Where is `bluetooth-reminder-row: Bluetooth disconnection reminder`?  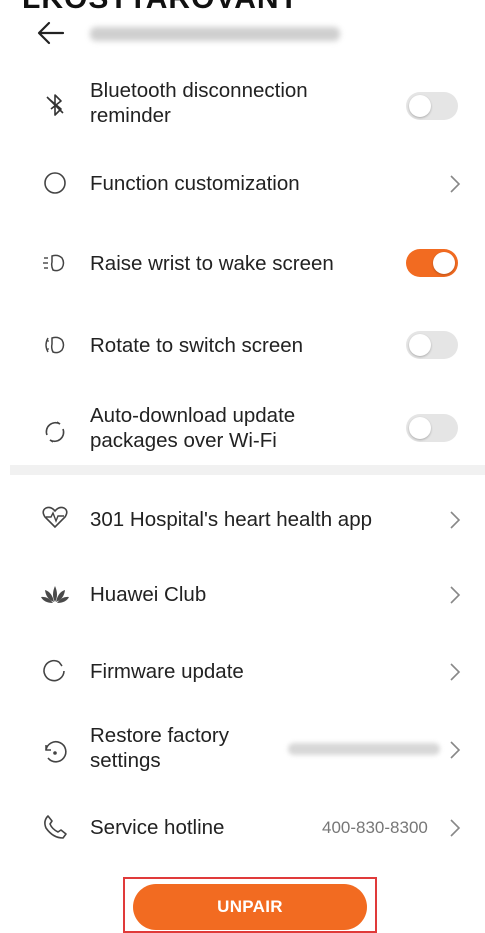 bluetooth-reminder-row: Bluetooth disconnection reminder is located at coordinates (242, 106).